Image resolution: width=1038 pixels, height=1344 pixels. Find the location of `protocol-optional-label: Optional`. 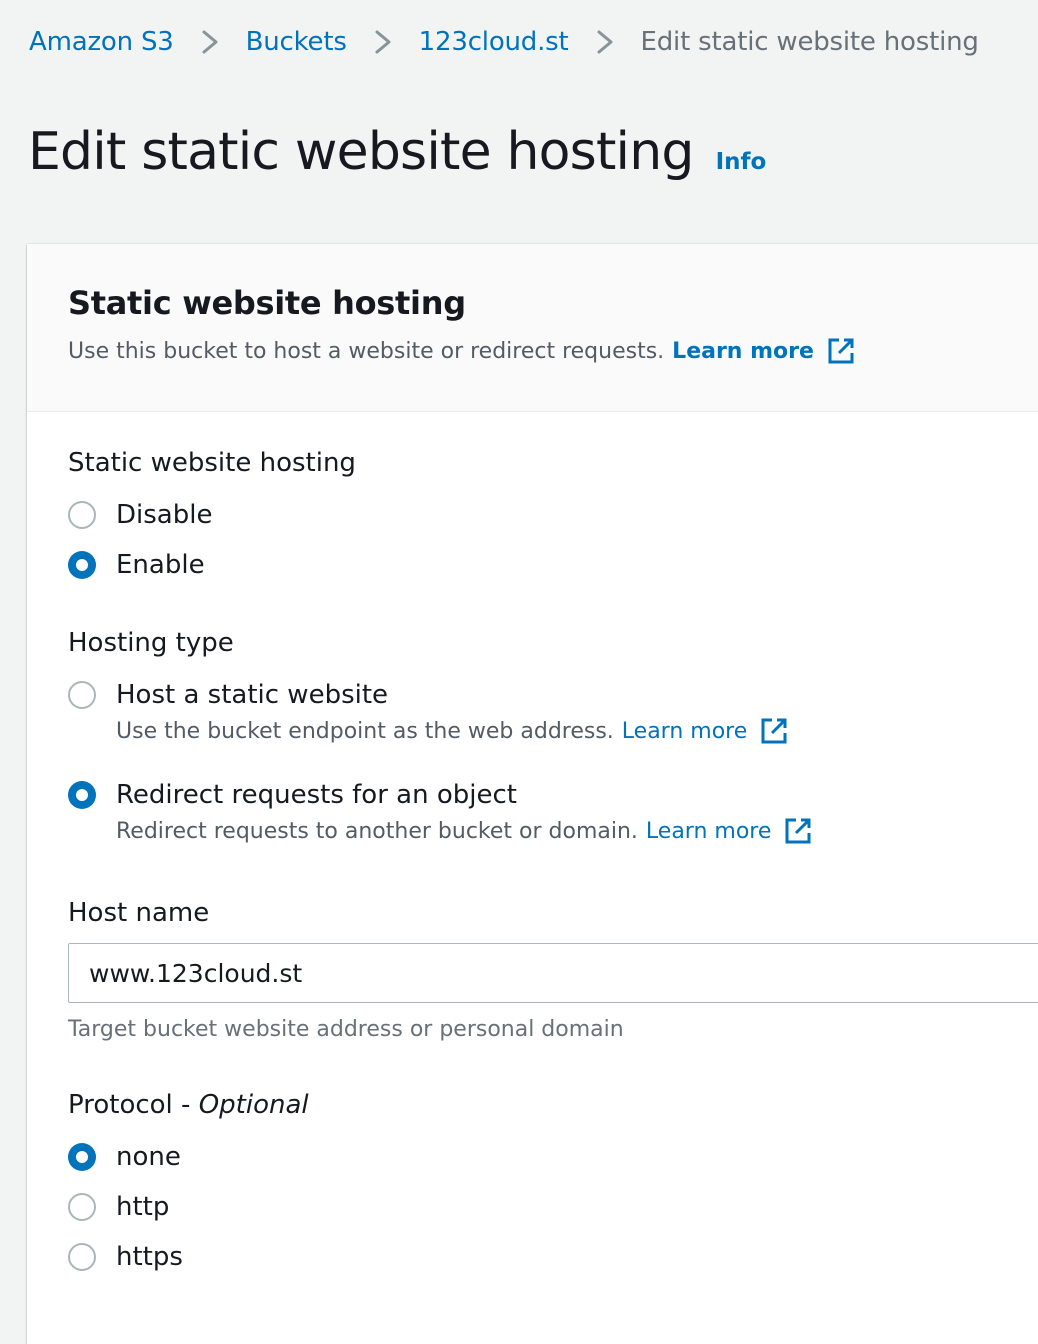

protocol-optional-label: Optional is located at coordinates (253, 1105).